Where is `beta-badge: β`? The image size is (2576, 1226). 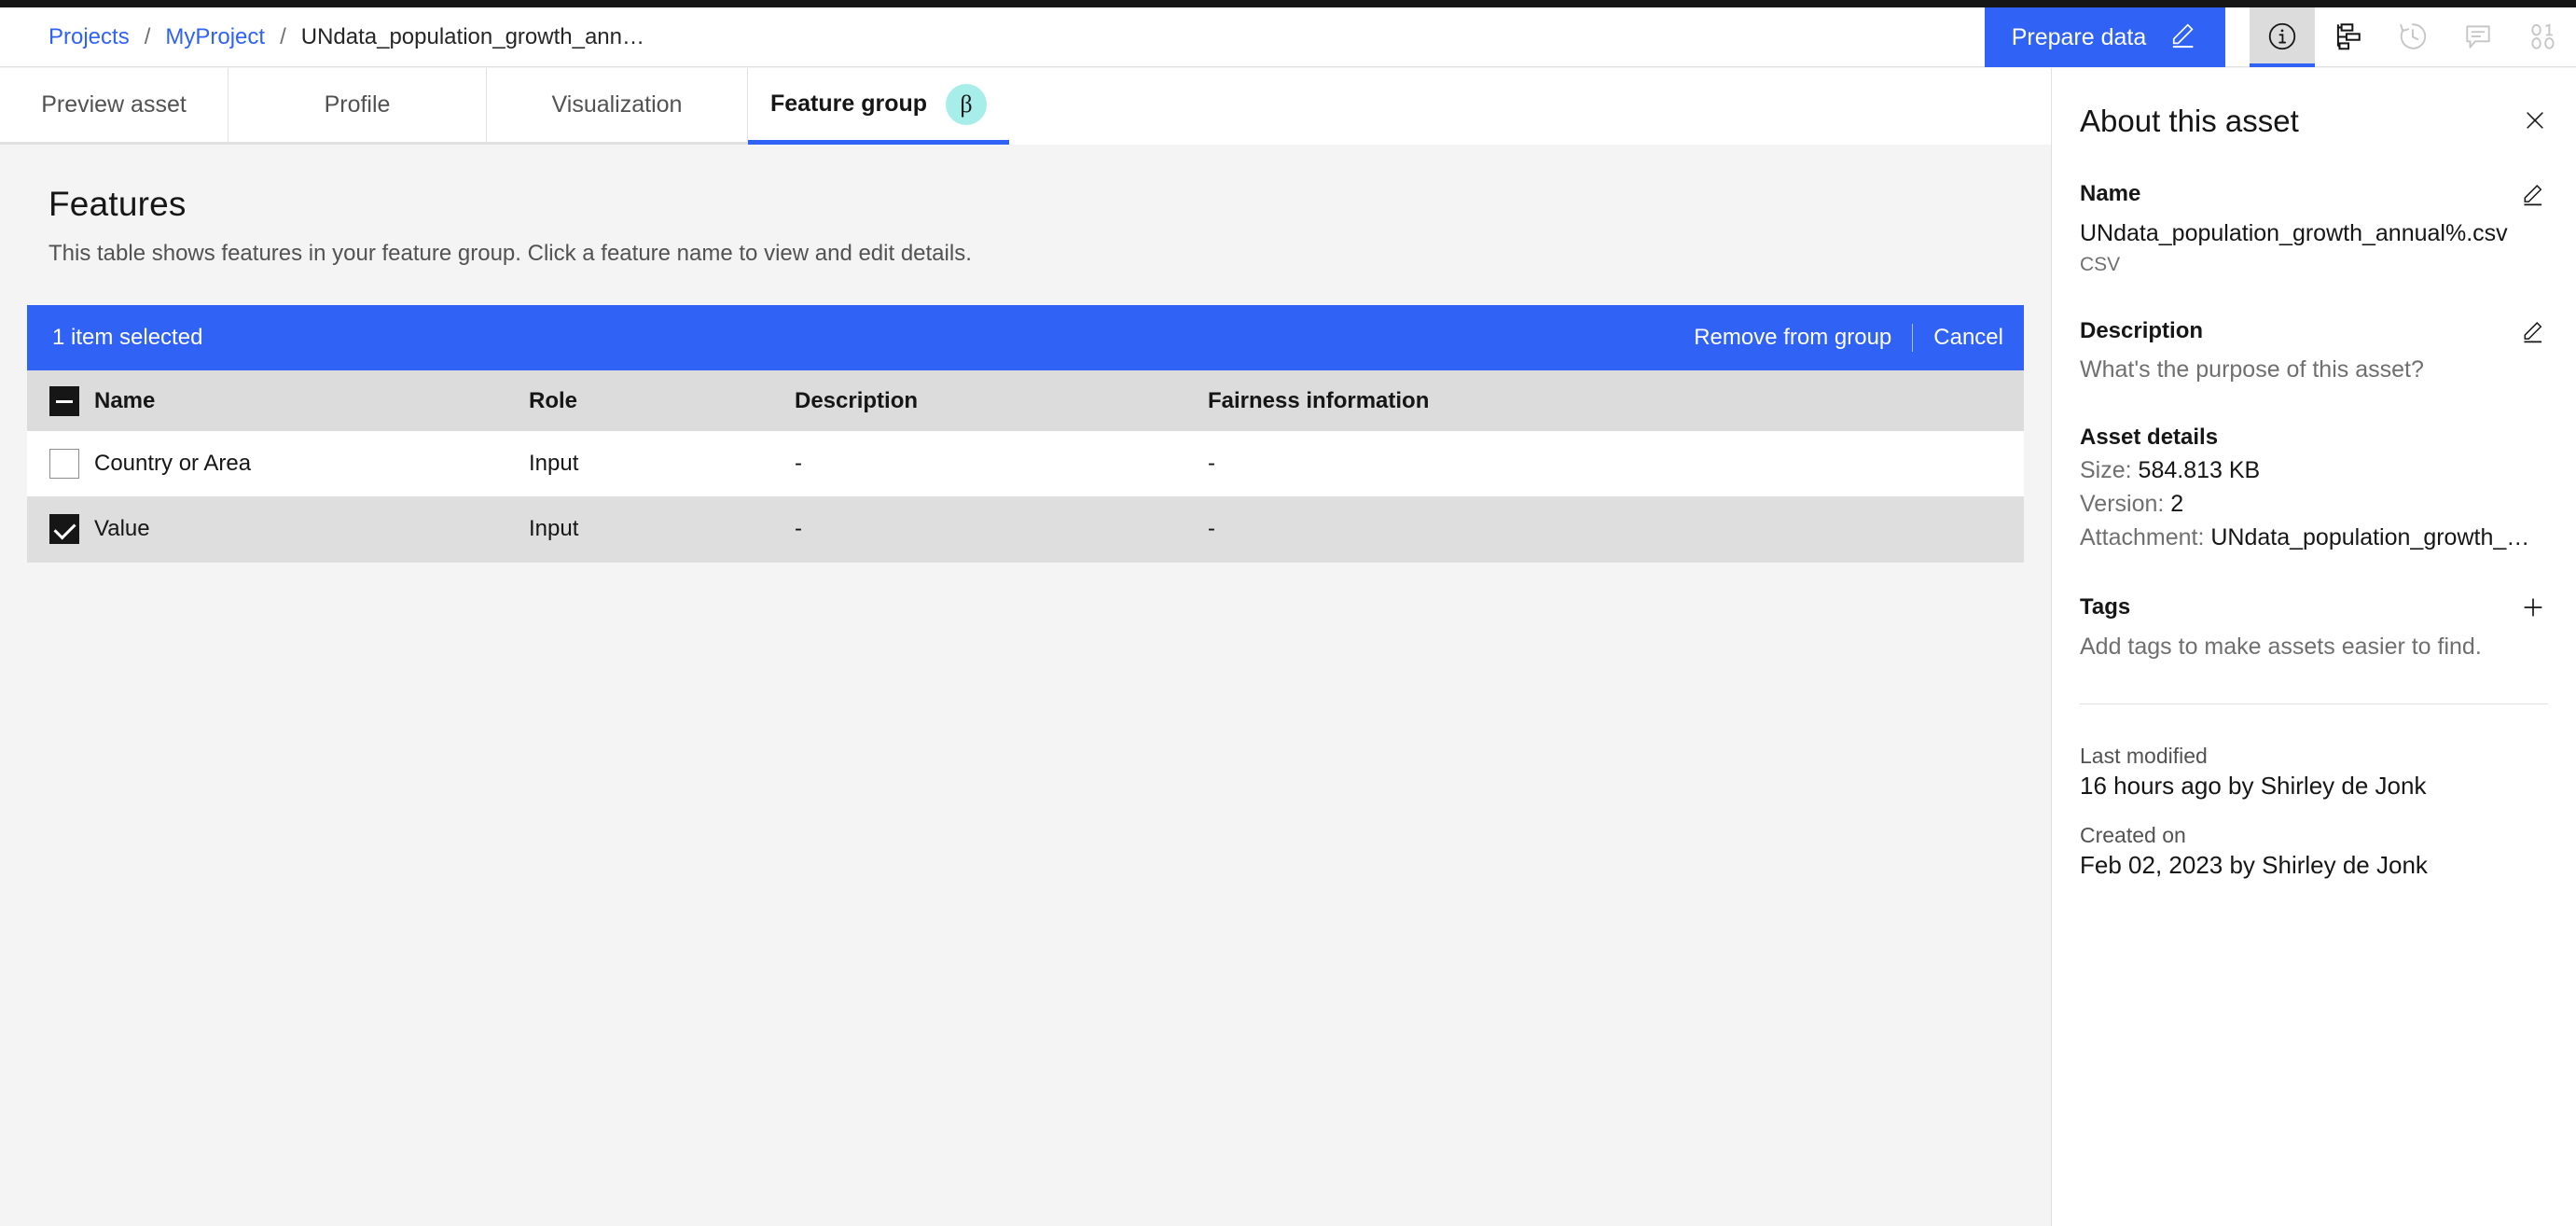
beta-badge: β is located at coordinates (967, 104).